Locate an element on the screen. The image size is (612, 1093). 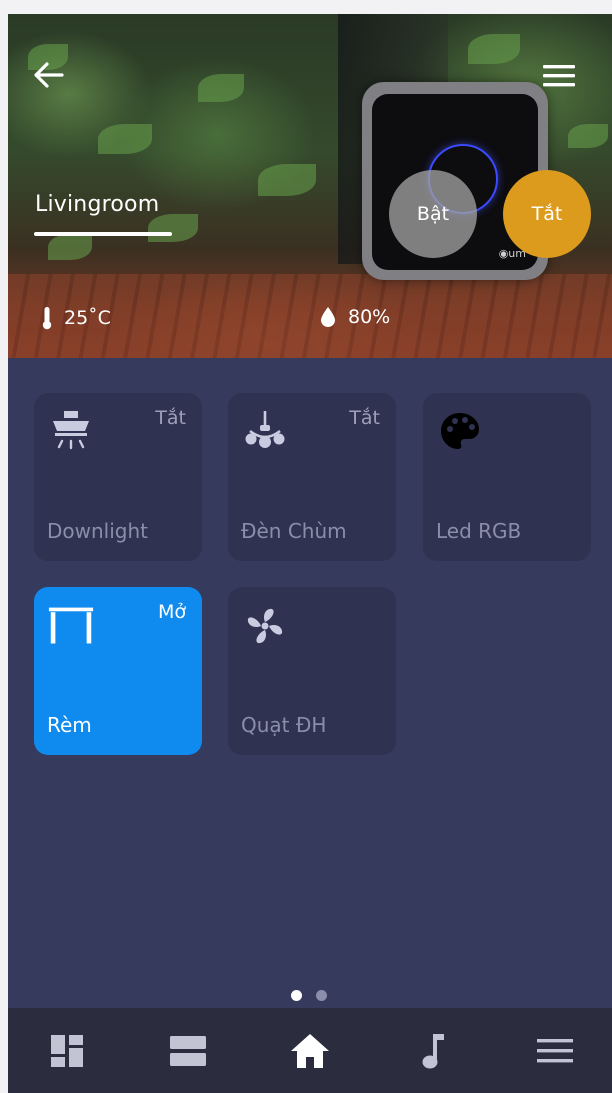
all-off-button: Tắt is located at coordinates (547, 214).